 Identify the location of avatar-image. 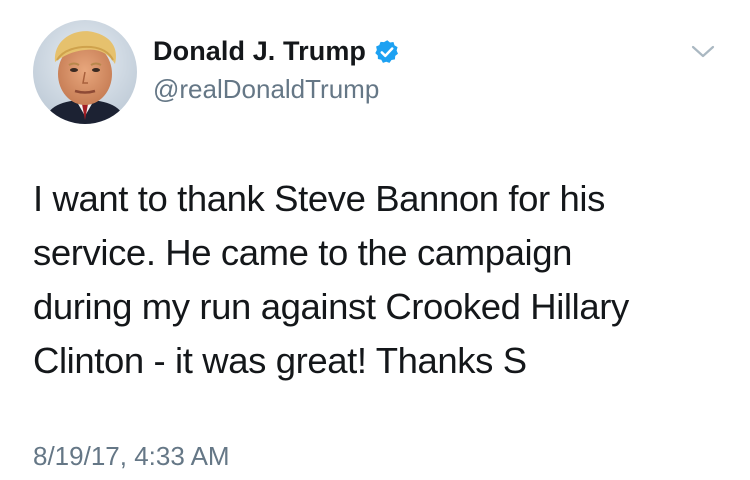
(85, 72).